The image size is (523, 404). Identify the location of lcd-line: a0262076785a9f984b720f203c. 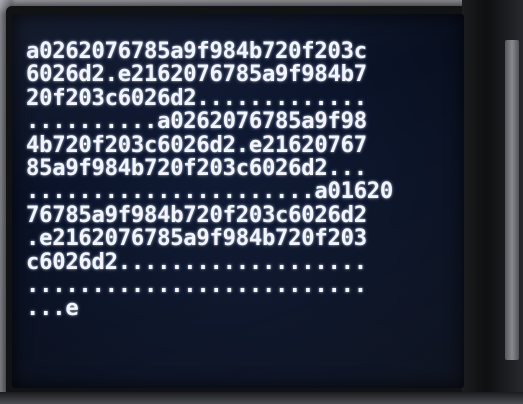
(196, 51).